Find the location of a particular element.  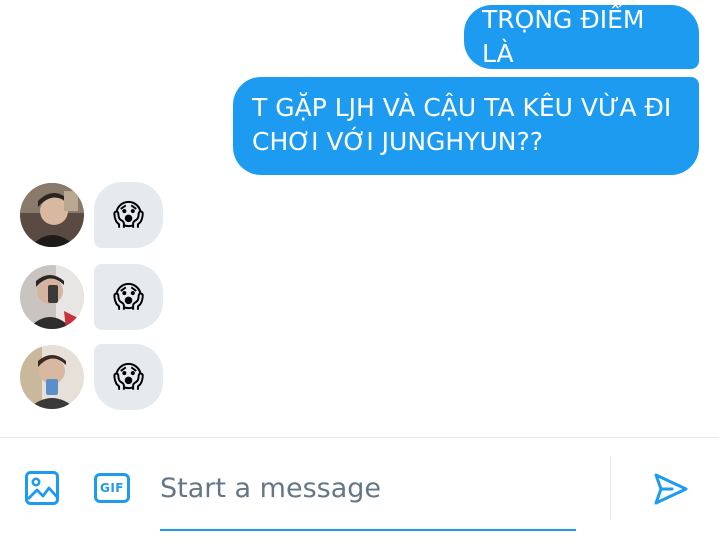

message-input-wrapper is located at coordinates (368, 496).